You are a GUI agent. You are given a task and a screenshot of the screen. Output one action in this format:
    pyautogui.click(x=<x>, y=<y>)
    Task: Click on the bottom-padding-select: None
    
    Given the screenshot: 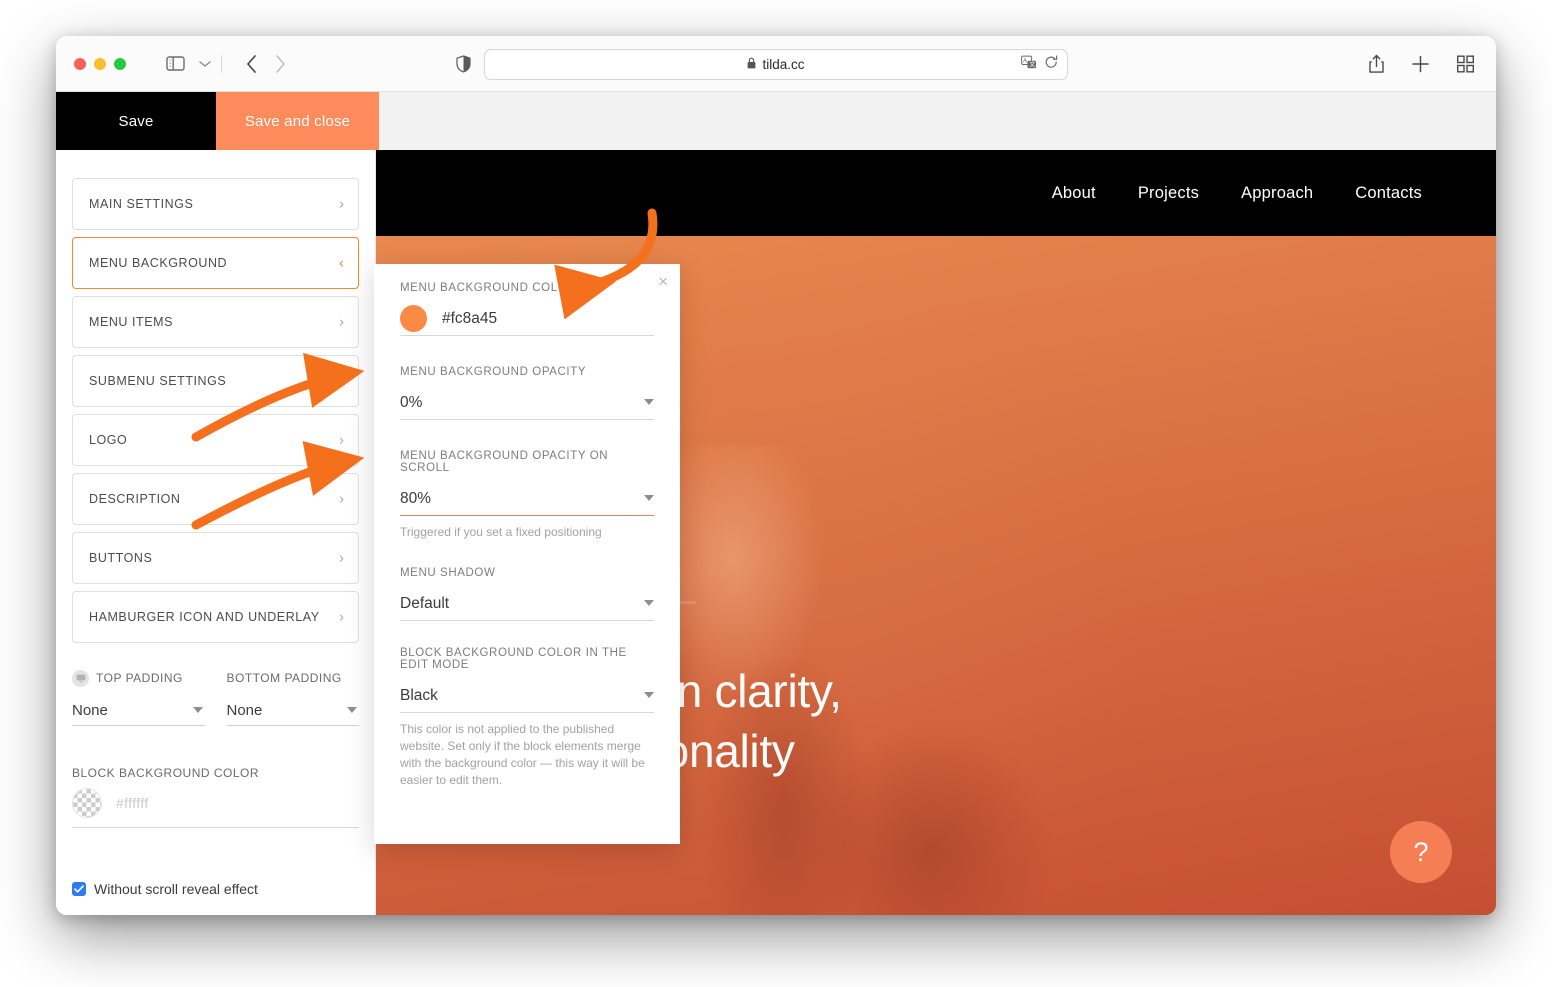 What is the action you would take?
    pyautogui.click(x=292, y=711)
    